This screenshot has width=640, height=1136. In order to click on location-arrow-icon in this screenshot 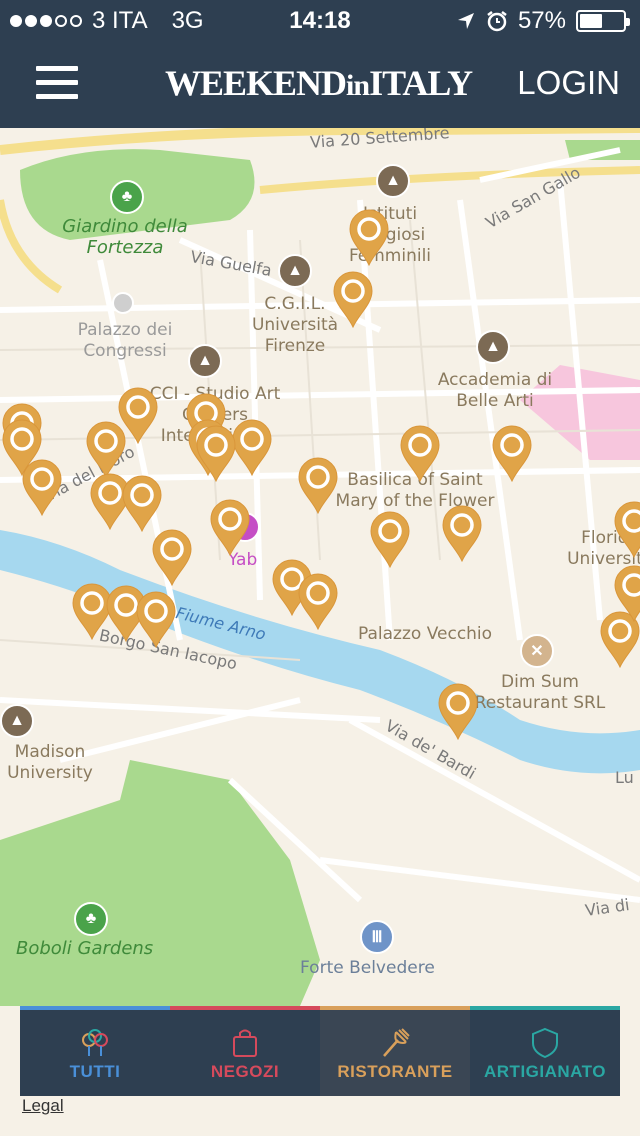, I will do `click(465, 21)`.